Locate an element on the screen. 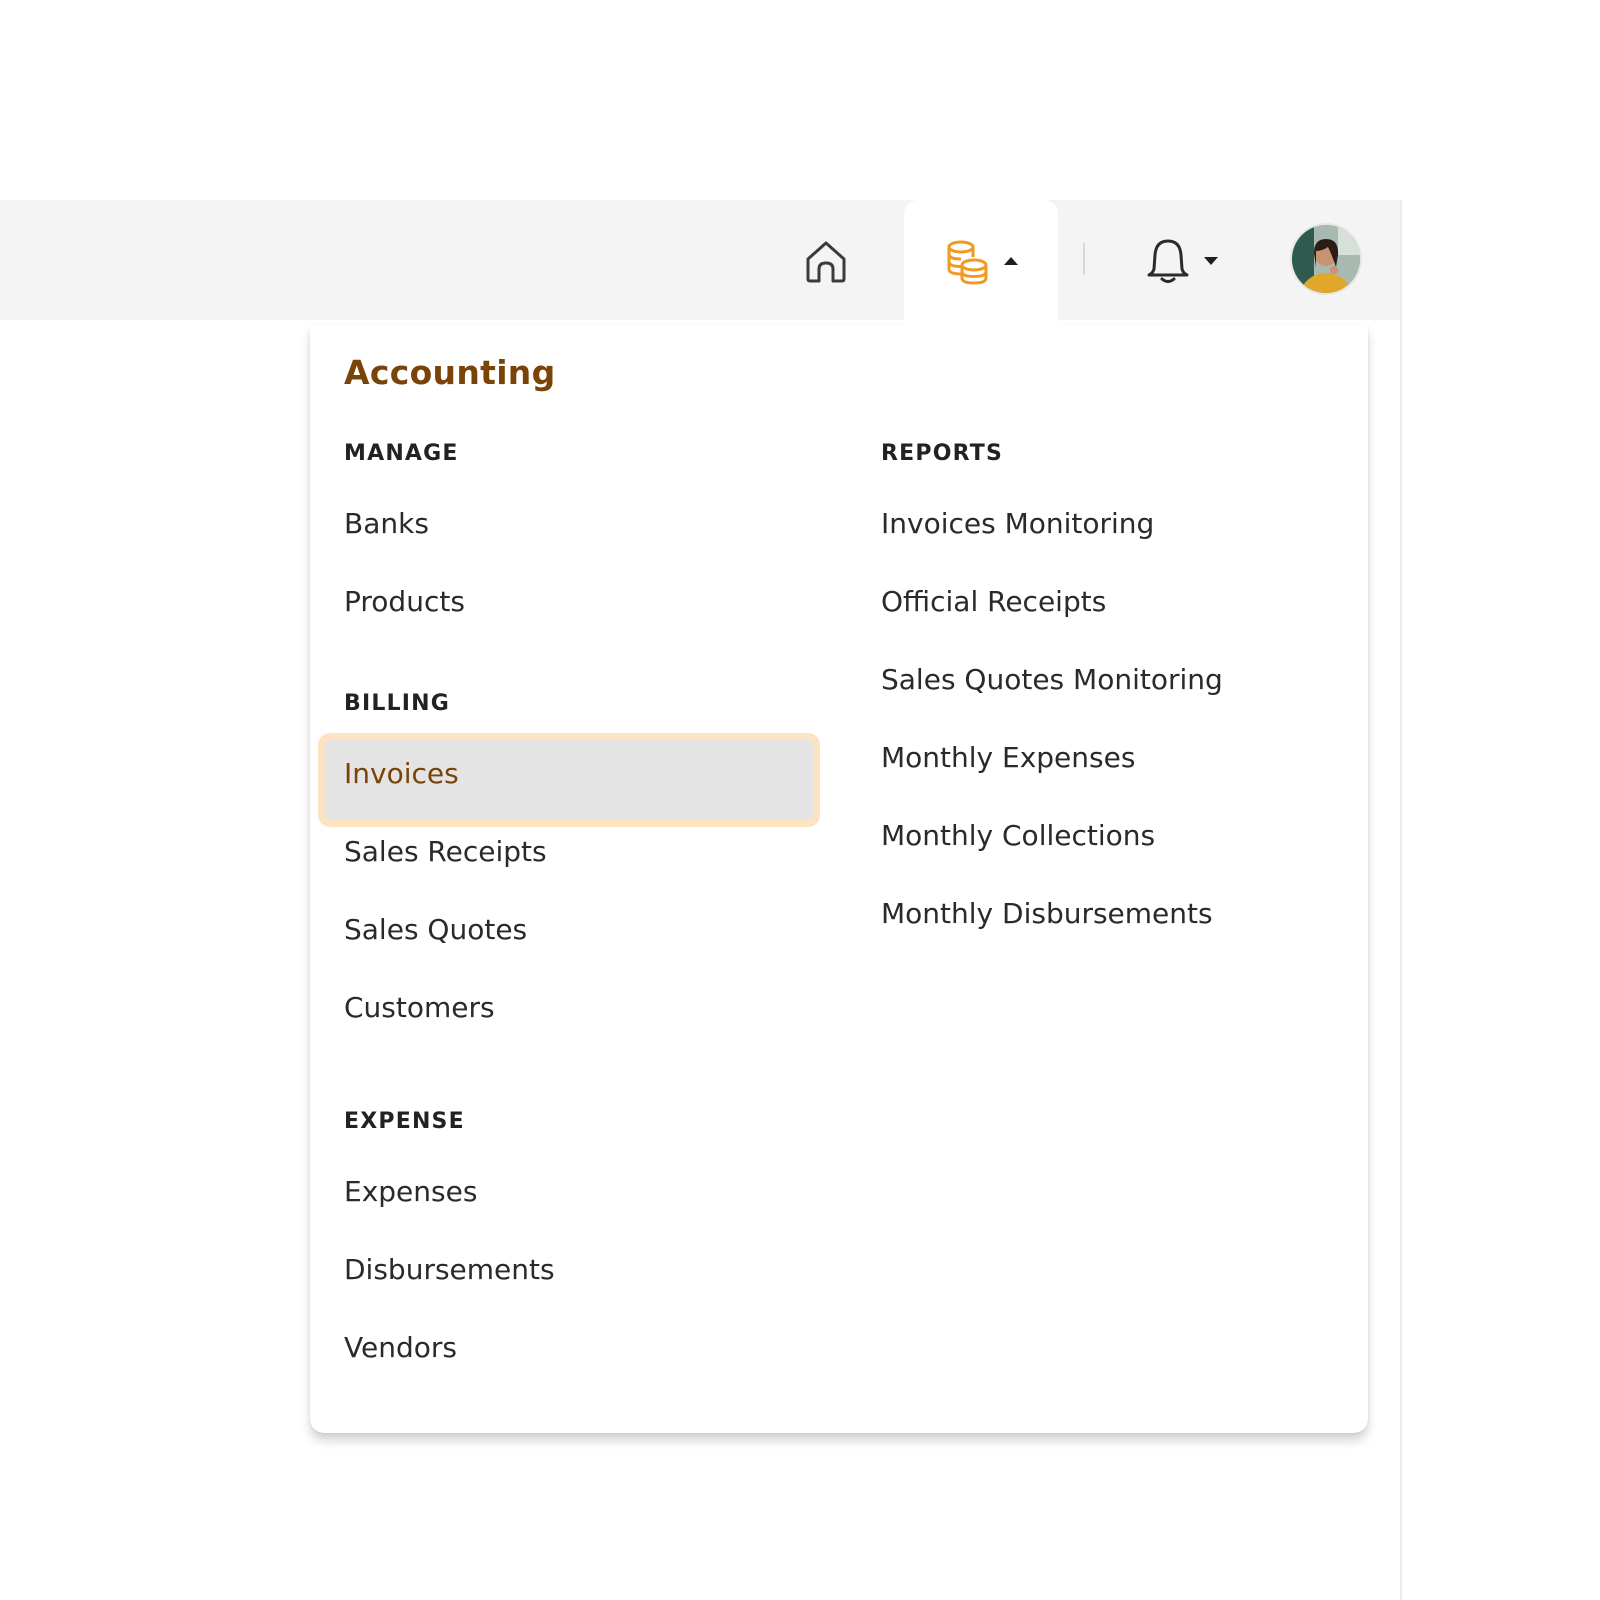 The image size is (1600, 1600). home-button is located at coordinates (826, 261).